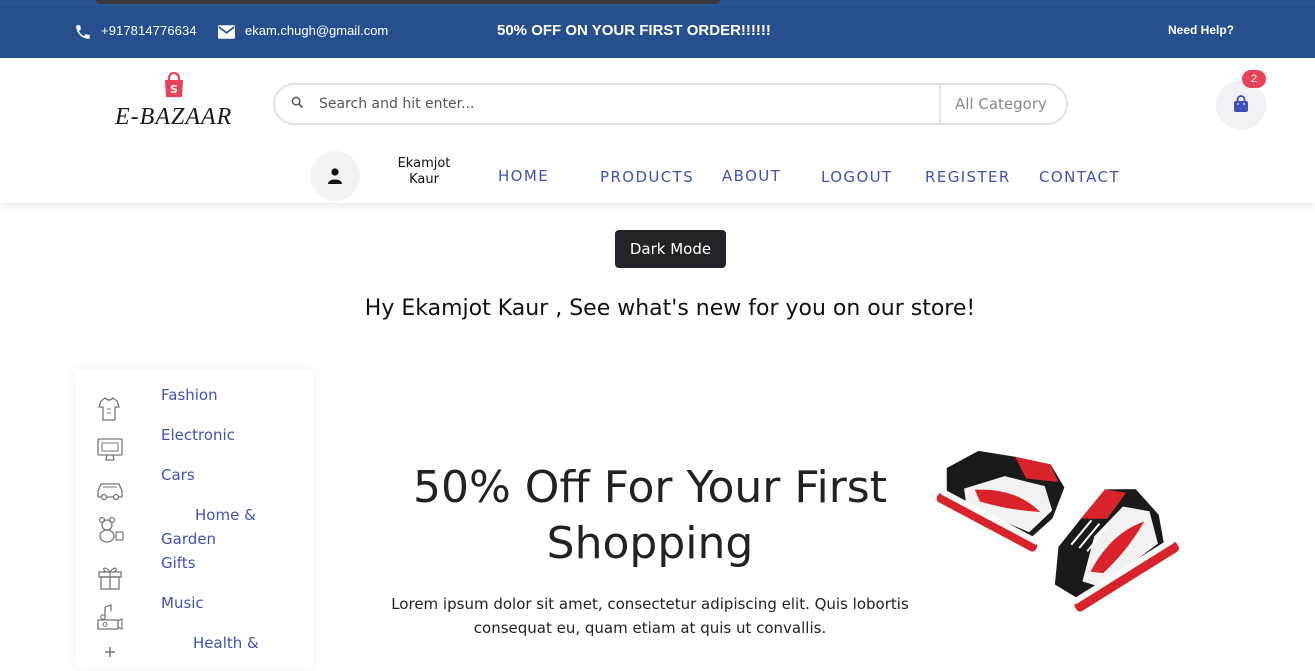 This screenshot has width=1315, height=671. Describe the element at coordinates (650, 515) in the screenshot. I see `hero-title: 50% Off For Your First Shopping` at that location.